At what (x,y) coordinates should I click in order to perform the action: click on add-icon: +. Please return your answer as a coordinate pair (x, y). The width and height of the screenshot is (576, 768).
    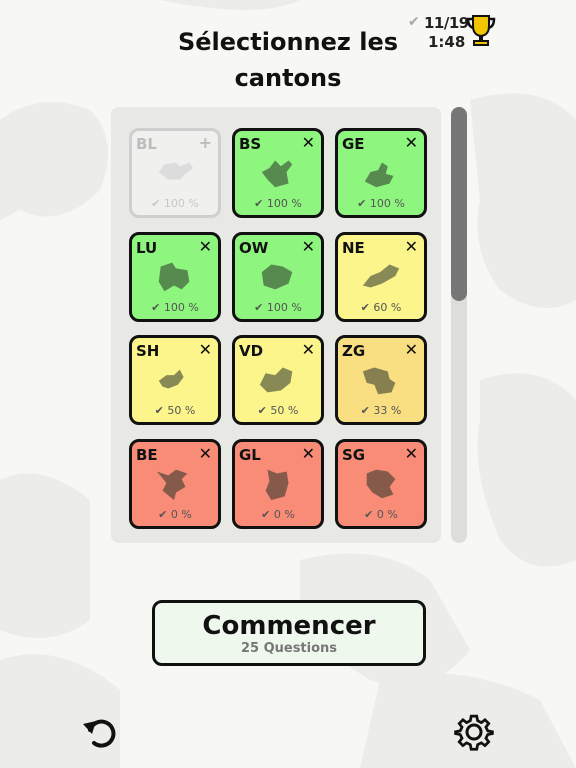
    Looking at the image, I should click on (205, 142).